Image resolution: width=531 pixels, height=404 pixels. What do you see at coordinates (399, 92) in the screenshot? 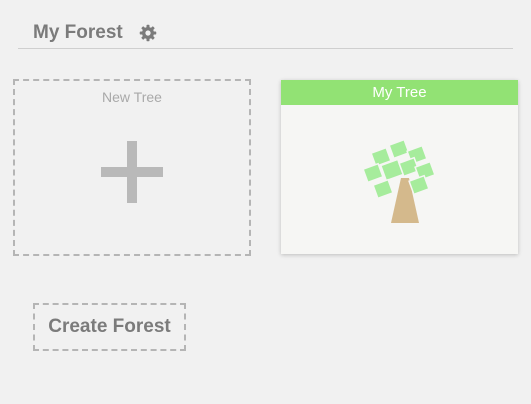
I see `tree-card-title: My Tree` at bounding box center [399, 92].